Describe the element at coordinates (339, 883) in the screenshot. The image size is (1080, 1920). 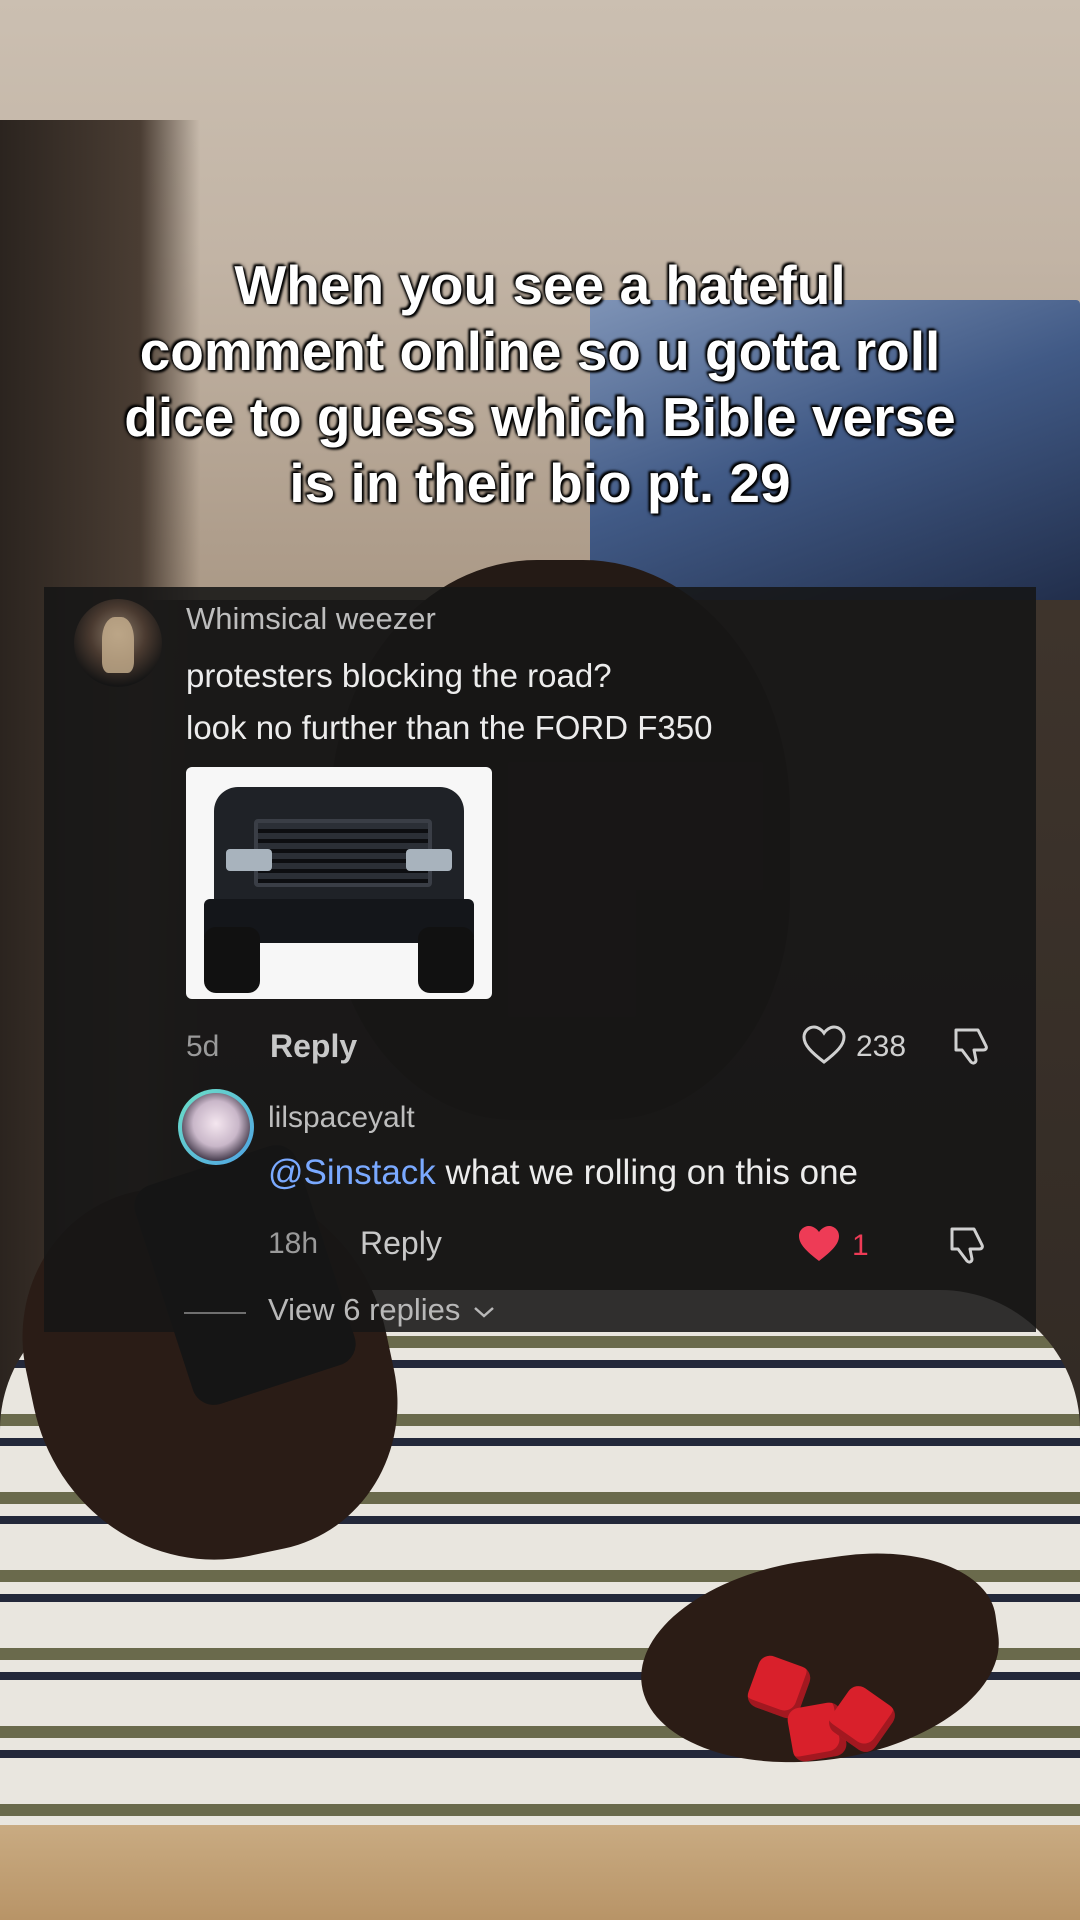
I see `comment-image-truck` at that location.